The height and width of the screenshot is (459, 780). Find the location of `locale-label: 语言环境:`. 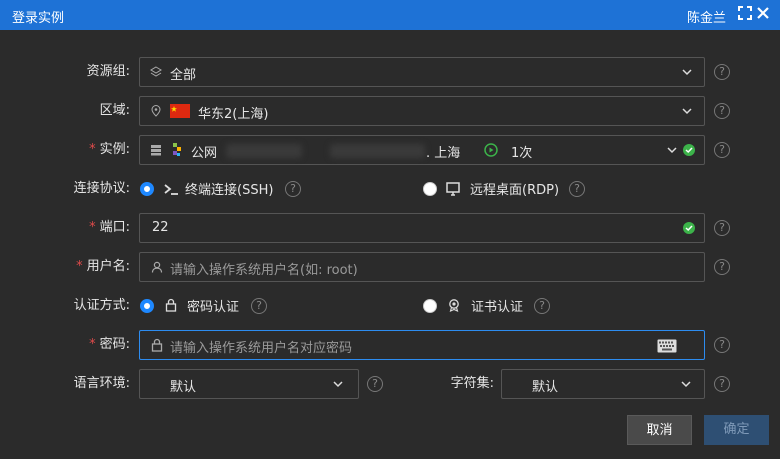

locale-label: 语言环境: is located at coordinates (101, 383).